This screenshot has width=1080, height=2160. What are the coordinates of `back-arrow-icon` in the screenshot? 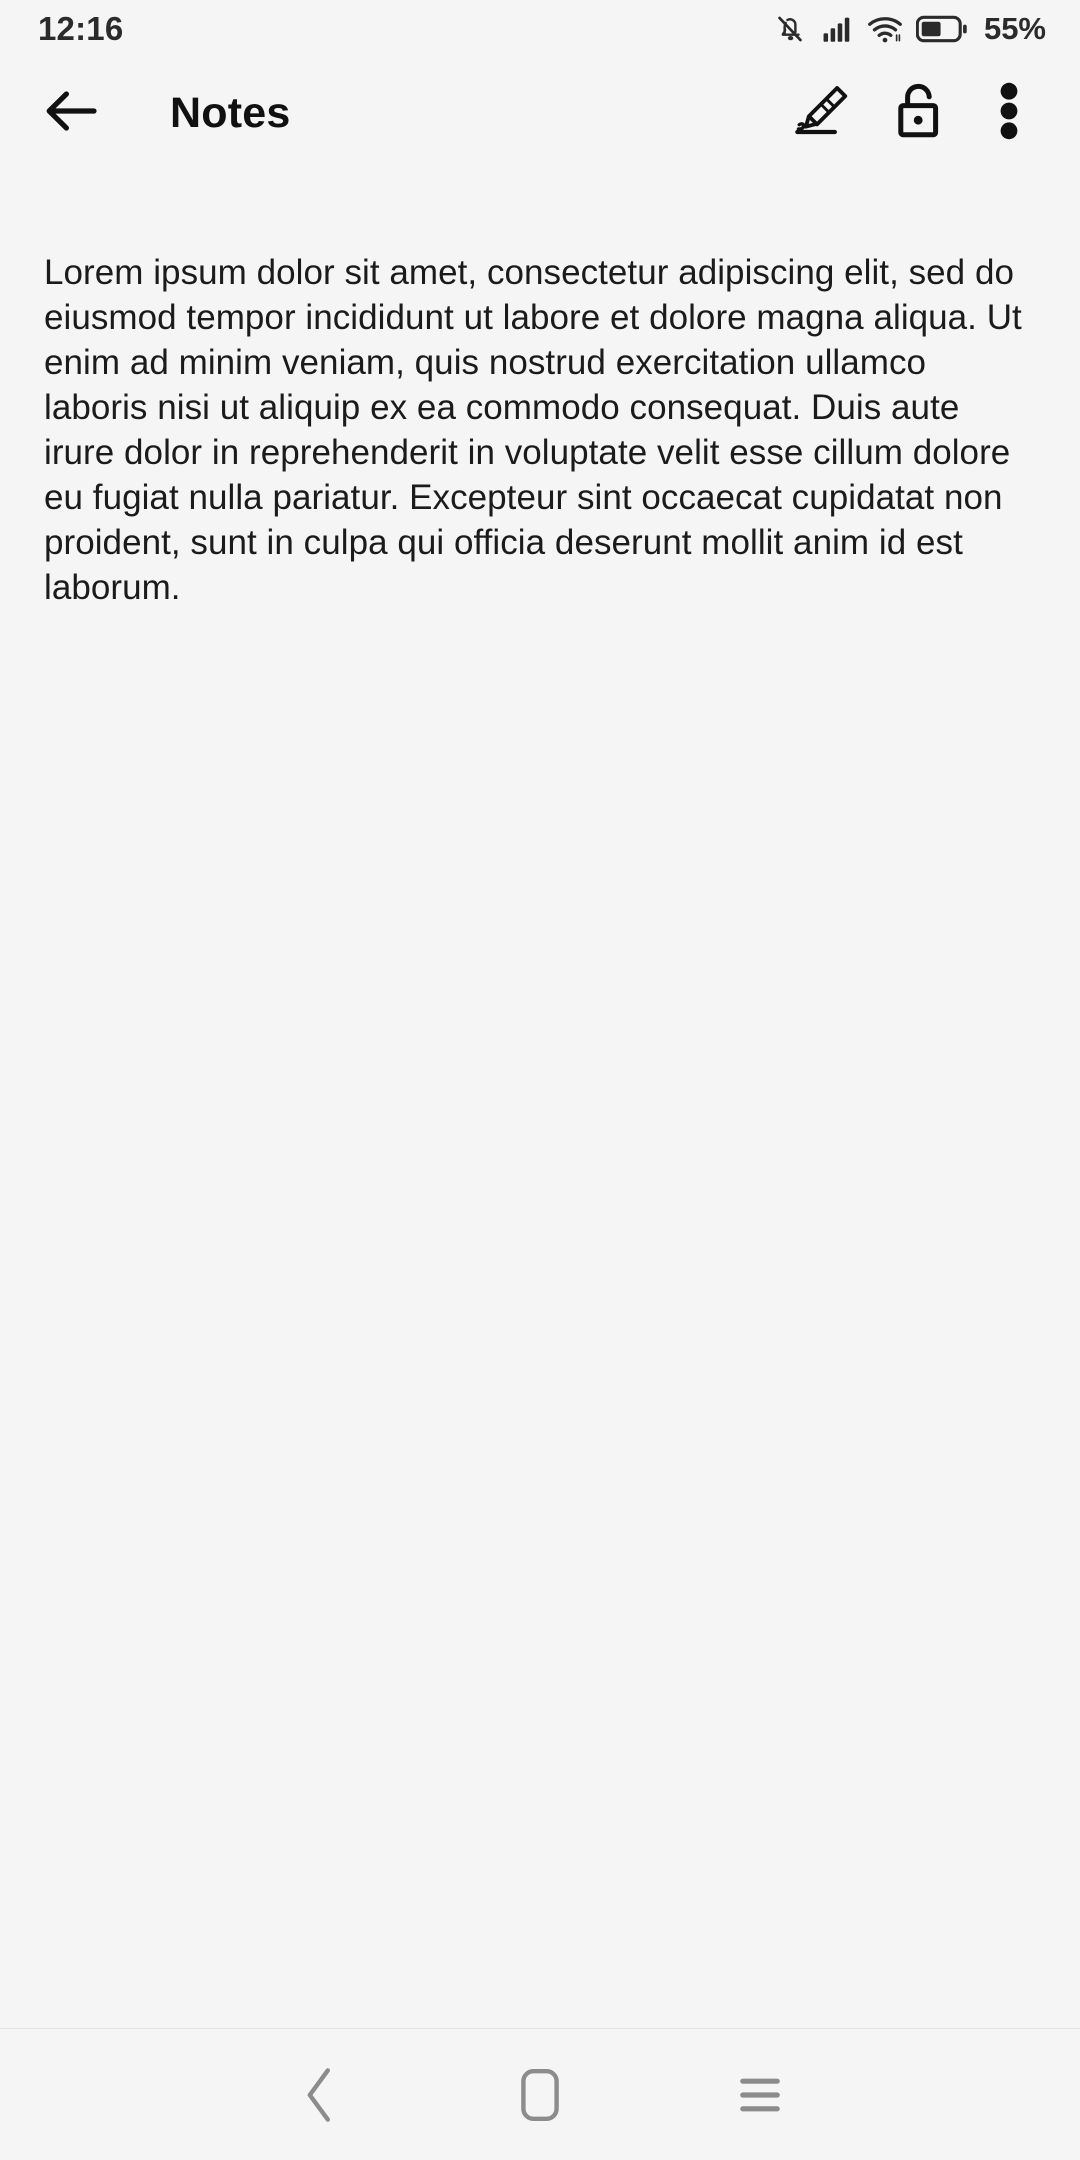 It's located at (72, 113).